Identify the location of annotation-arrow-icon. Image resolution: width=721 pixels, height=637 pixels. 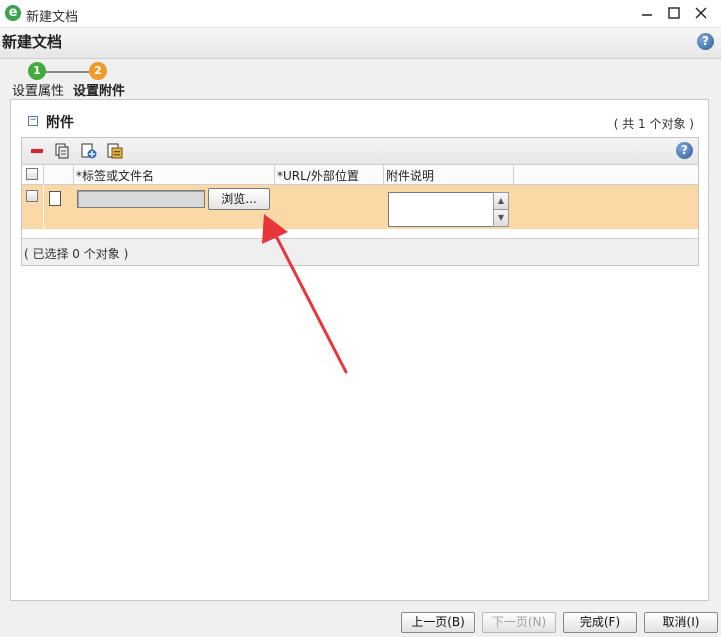
(305, 294).